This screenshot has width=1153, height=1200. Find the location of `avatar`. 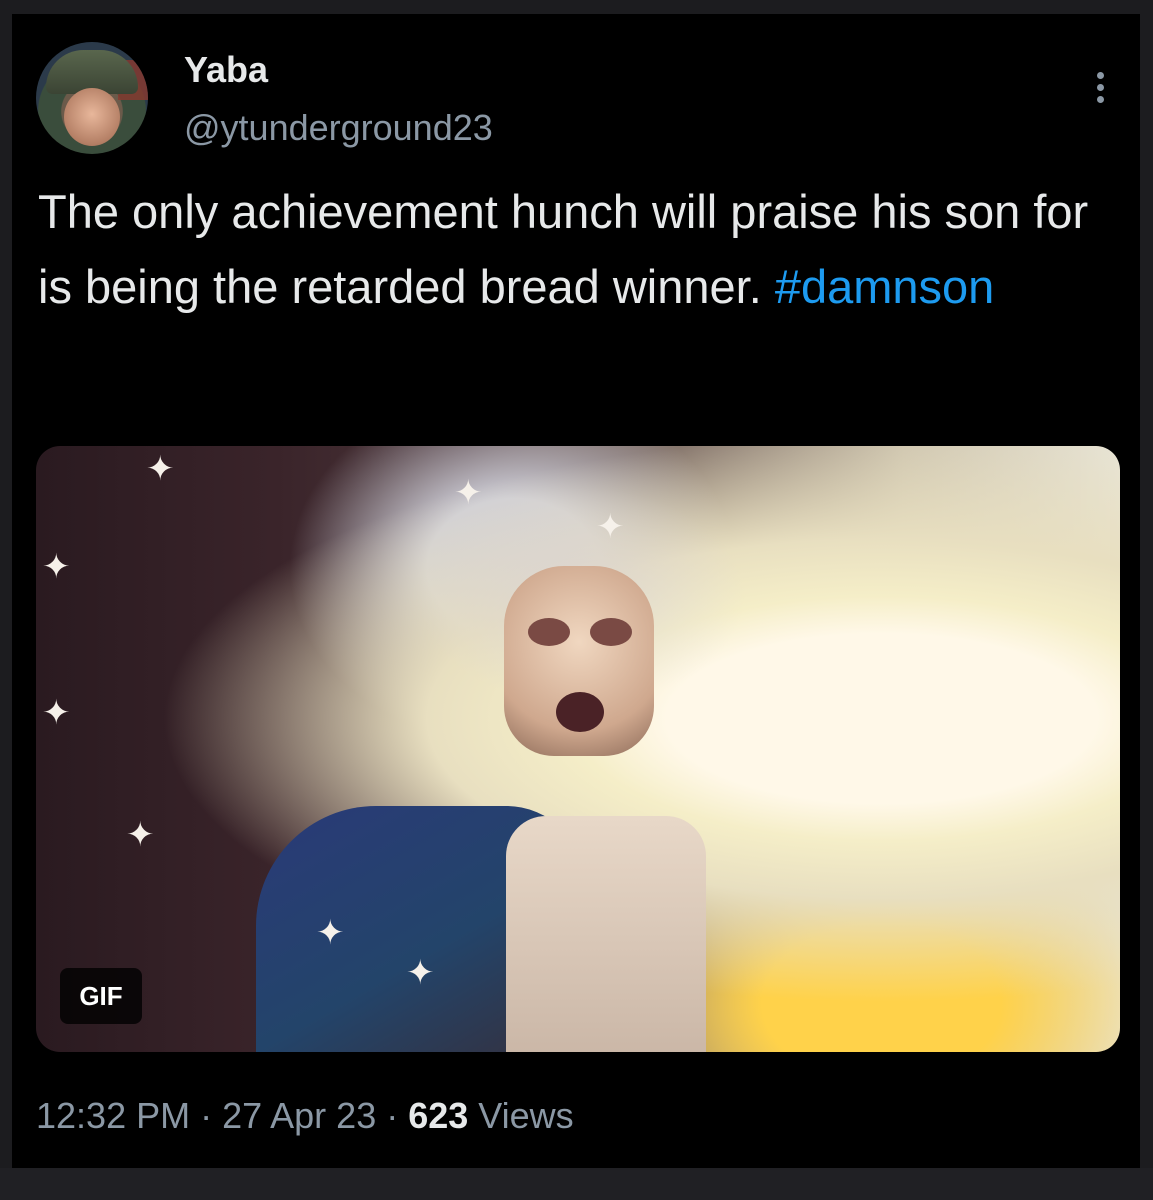

avatar is located at coordinates (92, 98).